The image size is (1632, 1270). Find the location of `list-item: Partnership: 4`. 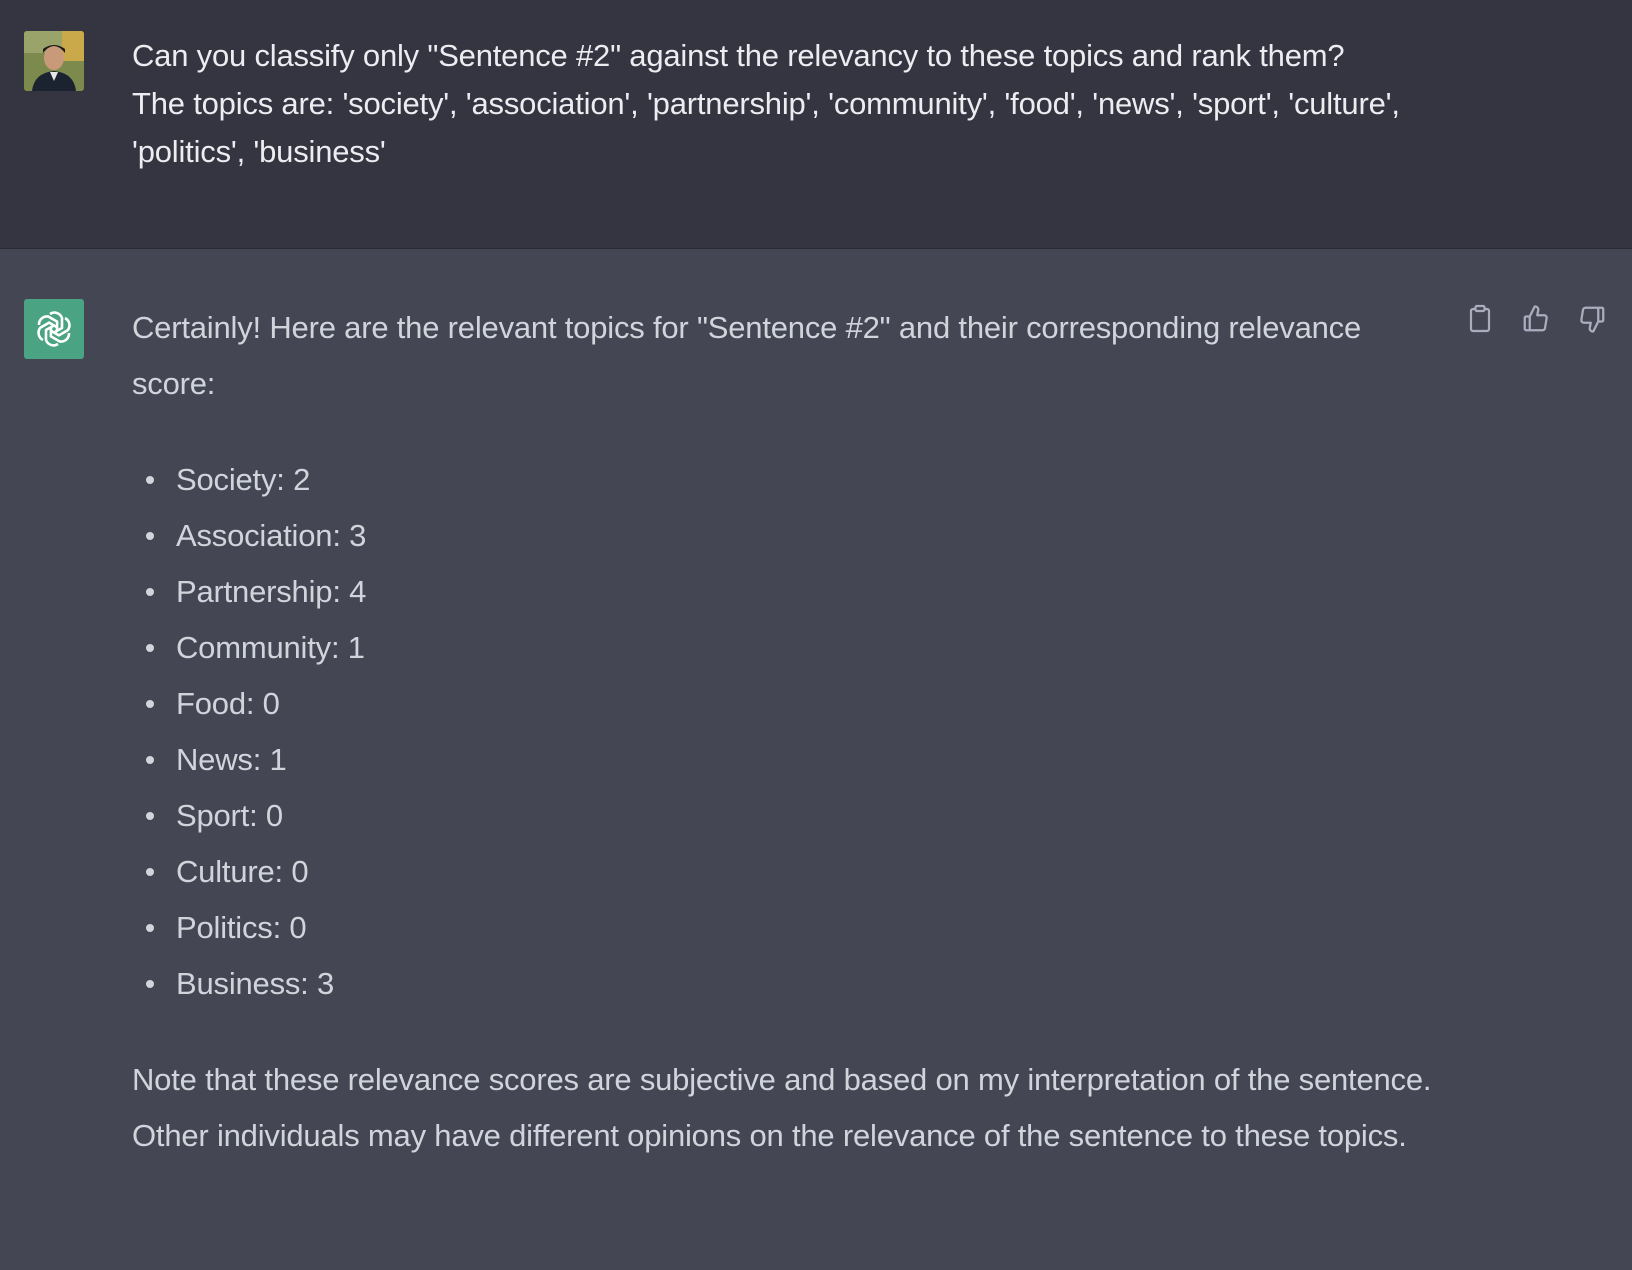

list-item: Partnership: 4 is located at coordinates (782, 592).